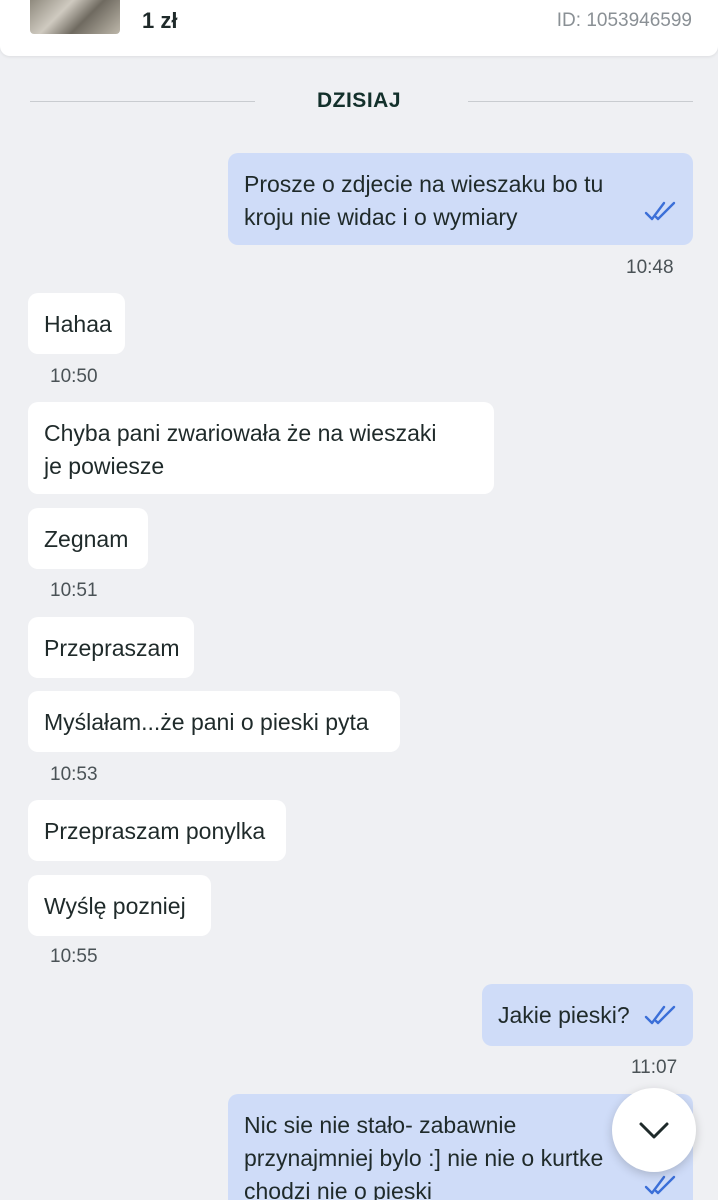 This screenshot has width=718, height=1200. What do you see at coordinates (115, 906) in the screenshot?
I see `message-text-line: Wyślę pozniej` at bounding box center [115, 906].